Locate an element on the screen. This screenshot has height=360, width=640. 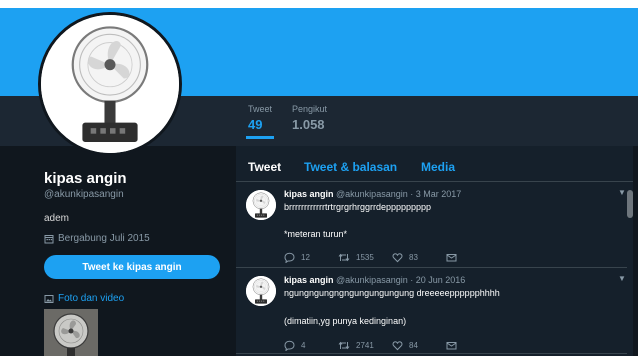
retweet-button: 2741 is located at coordinates (365, 345).